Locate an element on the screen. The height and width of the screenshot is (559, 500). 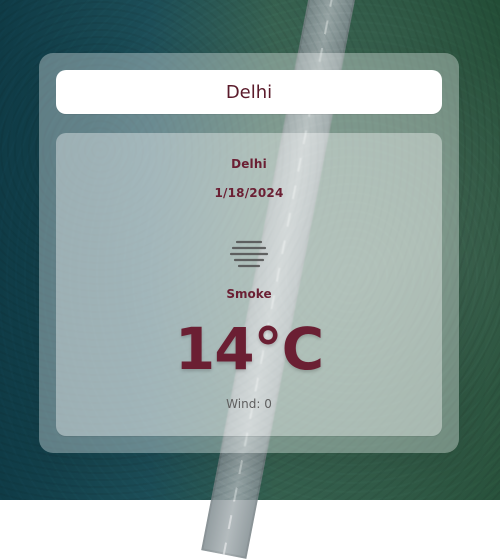
date: 1/18/2024 is located at coordinates (249, 193).